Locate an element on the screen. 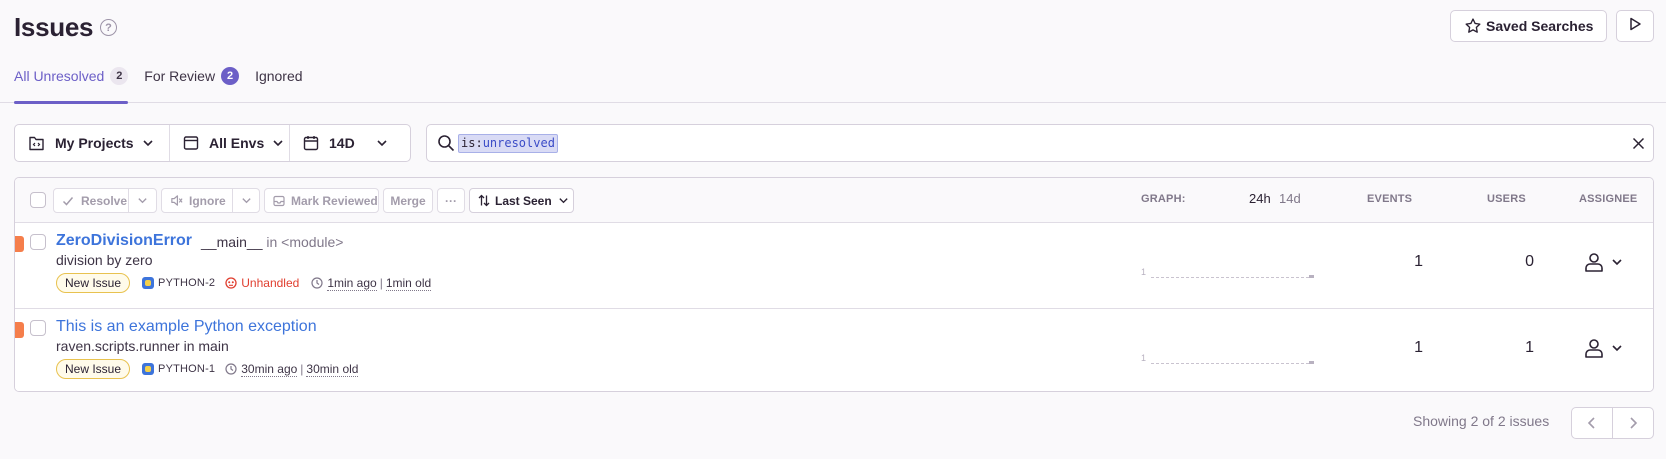 This screenshot has height=459, width=1666. project-filter-label: My Projects is located at coordinates (94, 143).